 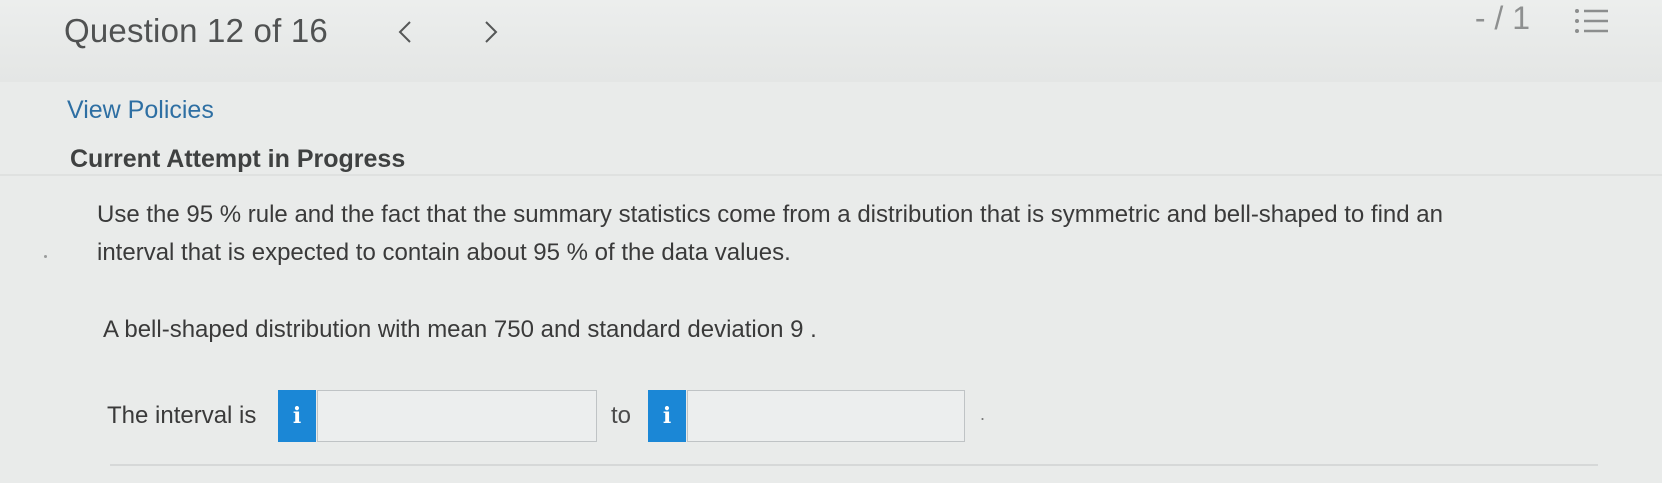 I want to click on section-divider, so click(x=831, y=175).